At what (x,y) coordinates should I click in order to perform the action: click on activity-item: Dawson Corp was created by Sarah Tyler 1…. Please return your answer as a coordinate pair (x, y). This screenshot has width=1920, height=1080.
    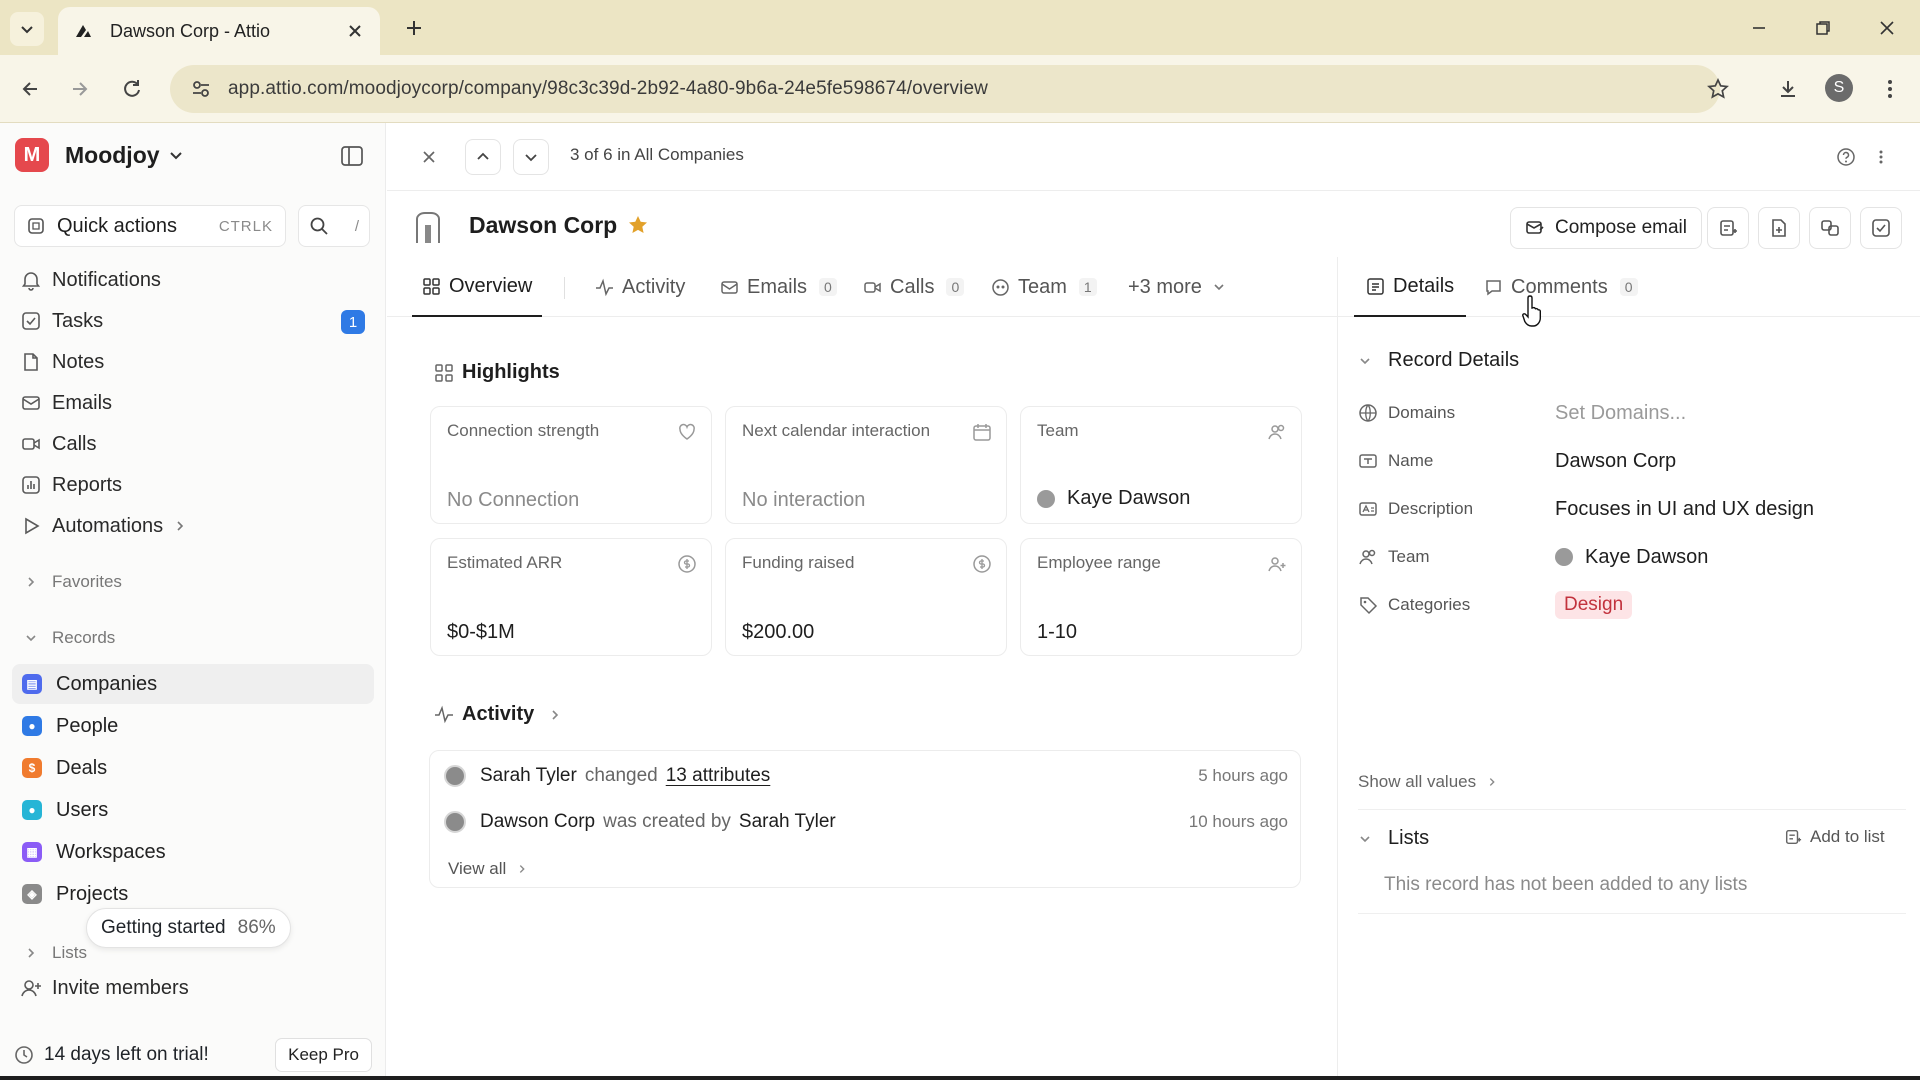
    Looking at the image, I should click on (866, 822).